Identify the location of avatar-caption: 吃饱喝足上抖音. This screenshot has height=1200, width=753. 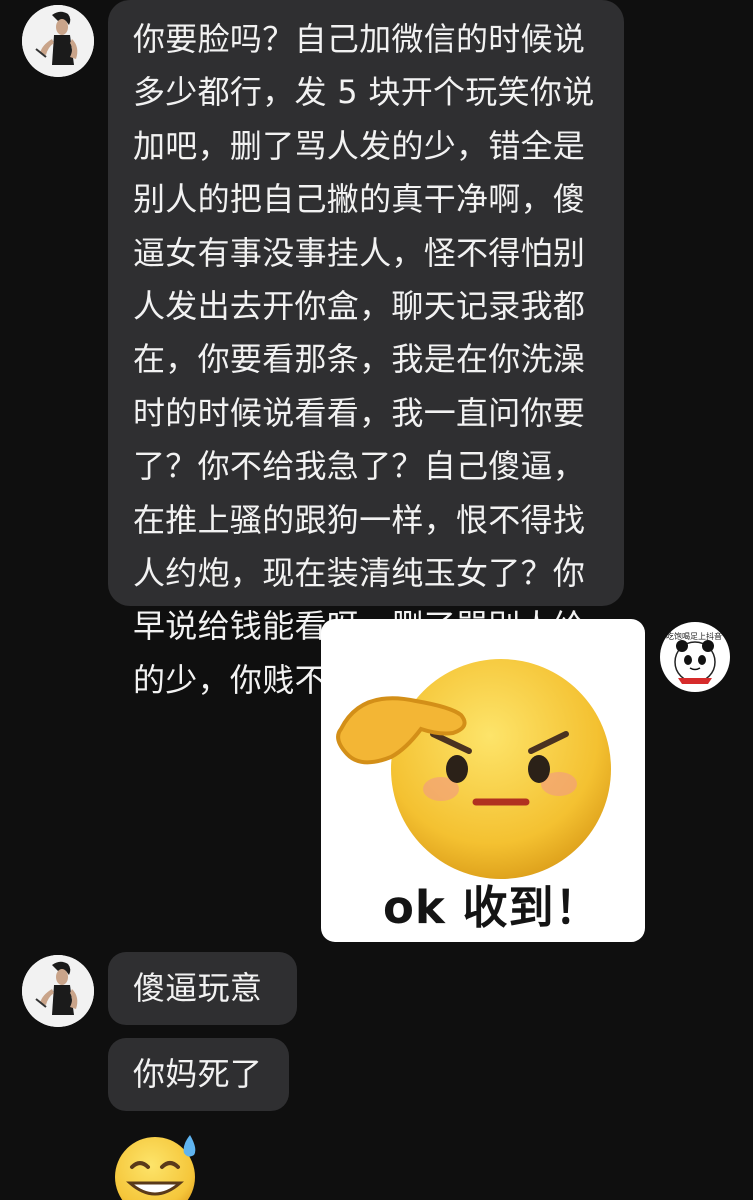
(694, 636).